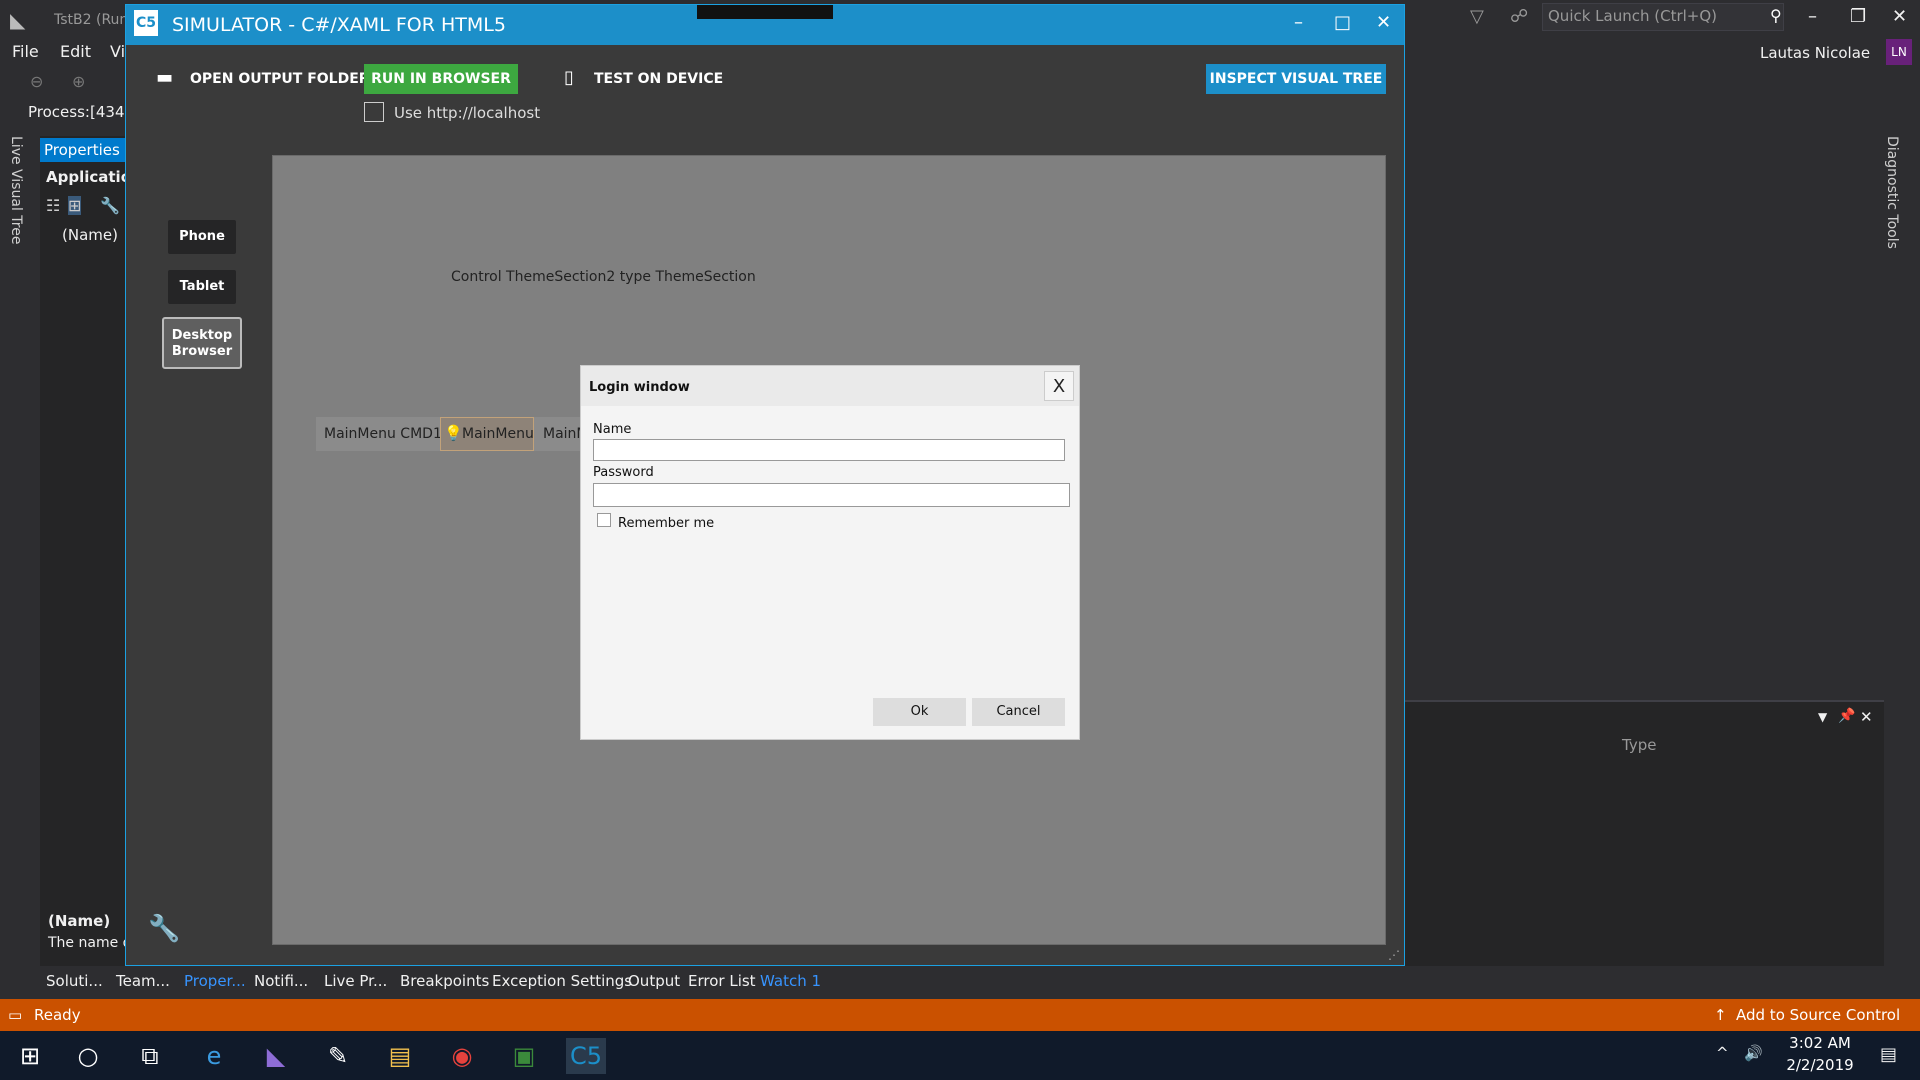 This screenshot has width=1920, height=1080. What do you see at coordinates (214, 1056) in the screenshot?
I see `edge-icon: e` at bounding box center [214, 1056].